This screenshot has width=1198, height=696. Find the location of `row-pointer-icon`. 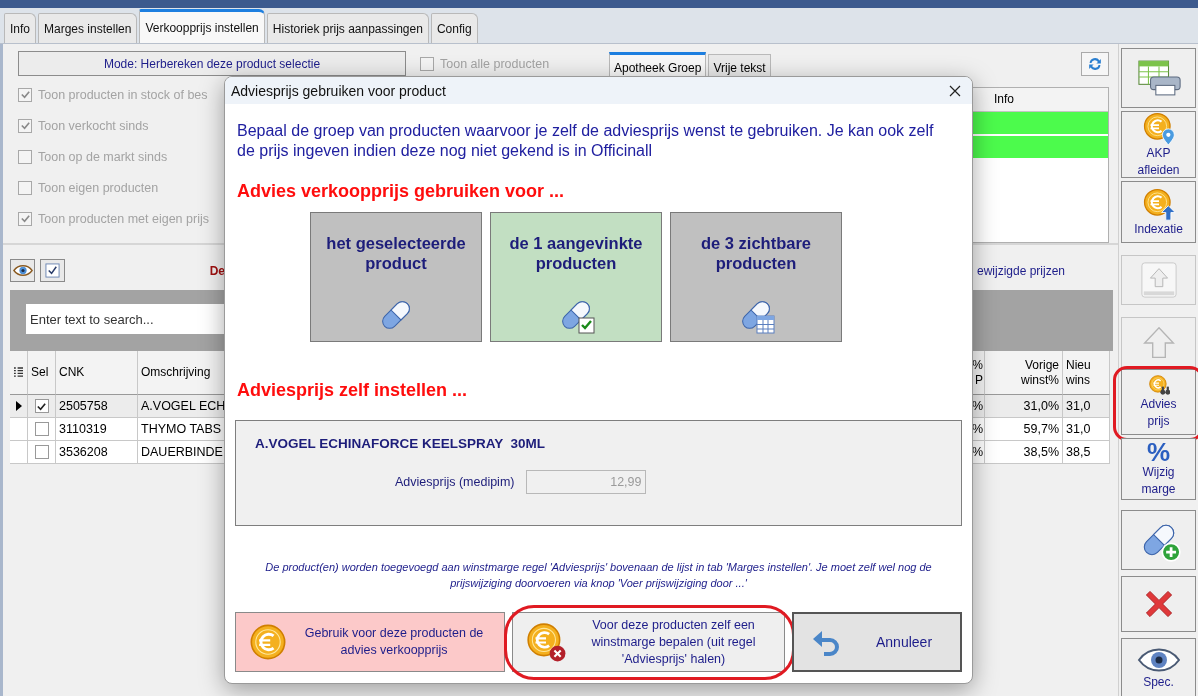

row-pointer-icon is located at coordinates (18, 406).